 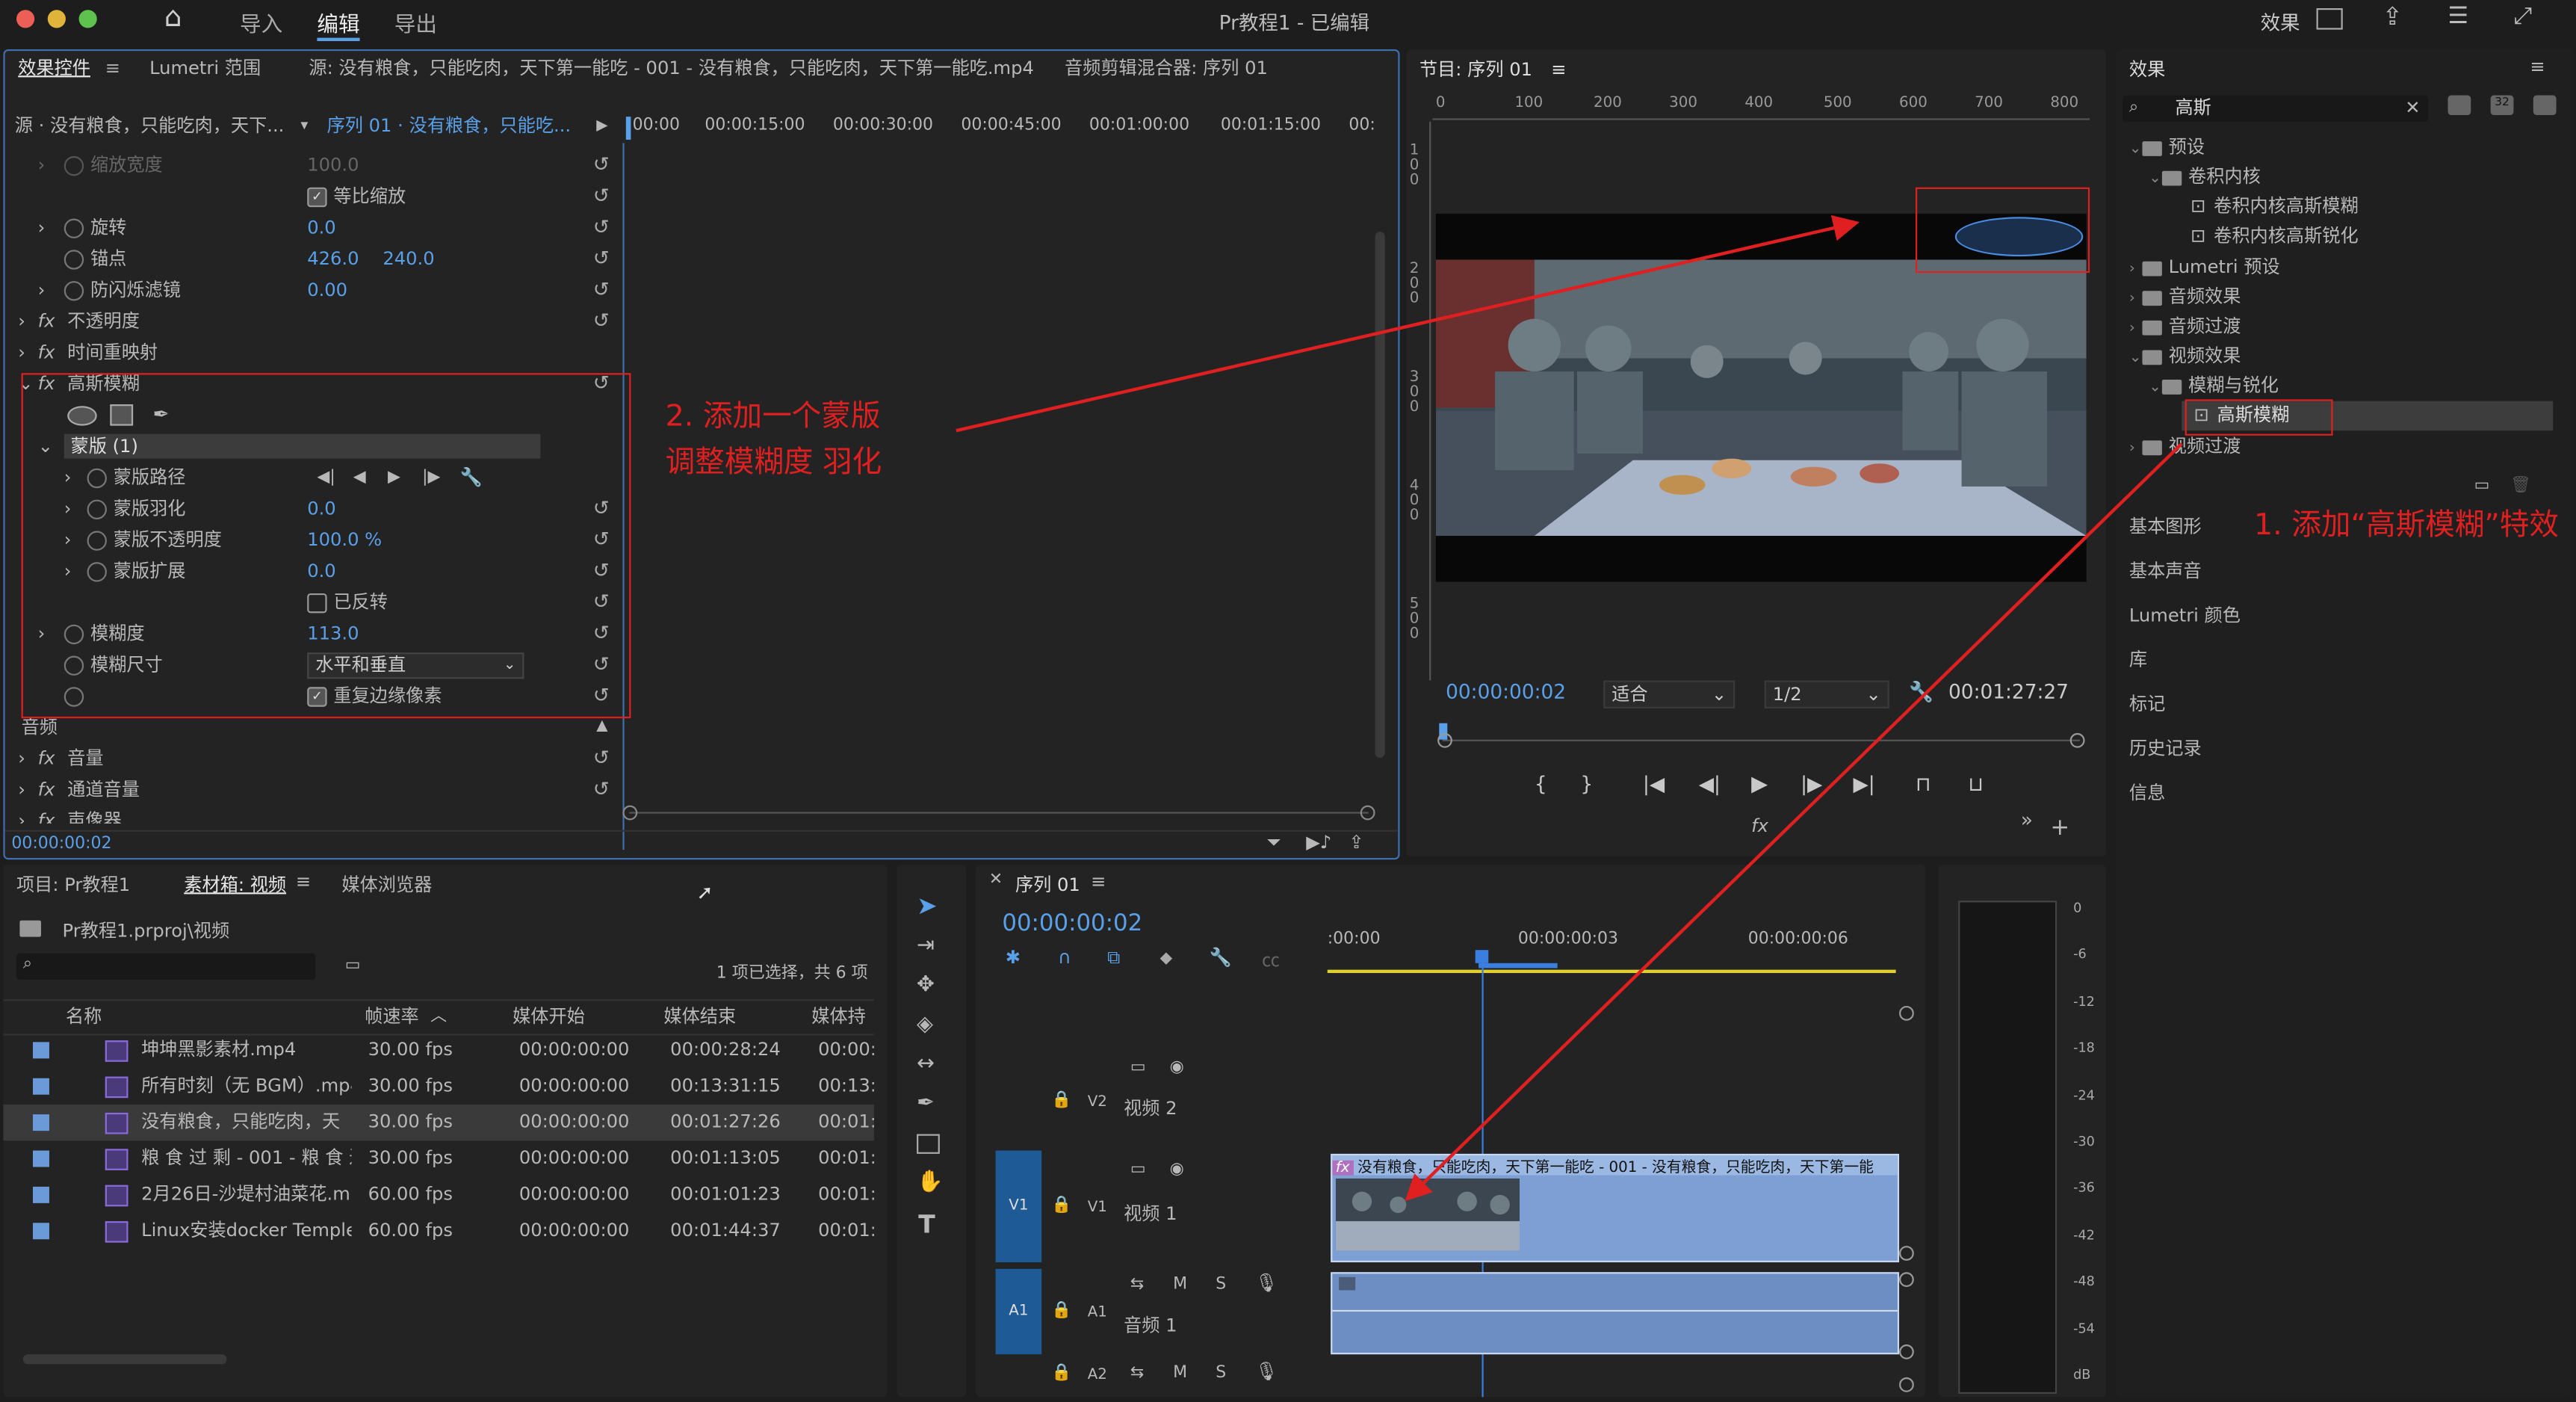 What do you see at coordinates (2165, 526) in the screenshot?
I see `panel-essential-graphics: 基本图形` at bounding box center [2165, 526].